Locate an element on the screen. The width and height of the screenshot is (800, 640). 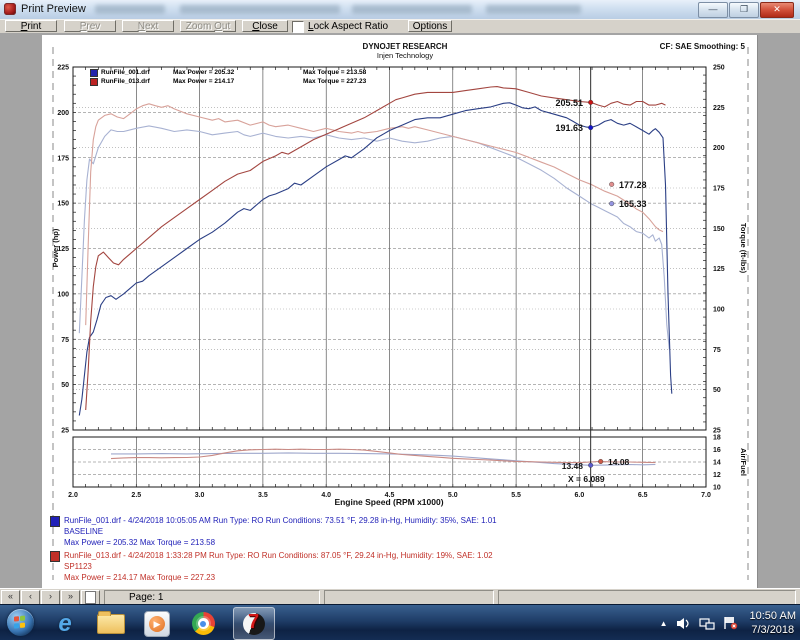
start-button is located at coordinates (20, 622).